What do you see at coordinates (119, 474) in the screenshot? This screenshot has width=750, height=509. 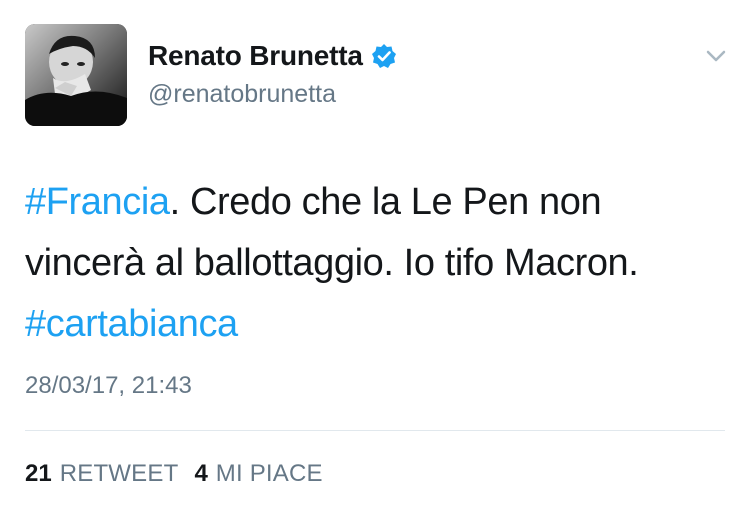 I see `retweet-label: RETWEET` at bounding box center [119, 474].